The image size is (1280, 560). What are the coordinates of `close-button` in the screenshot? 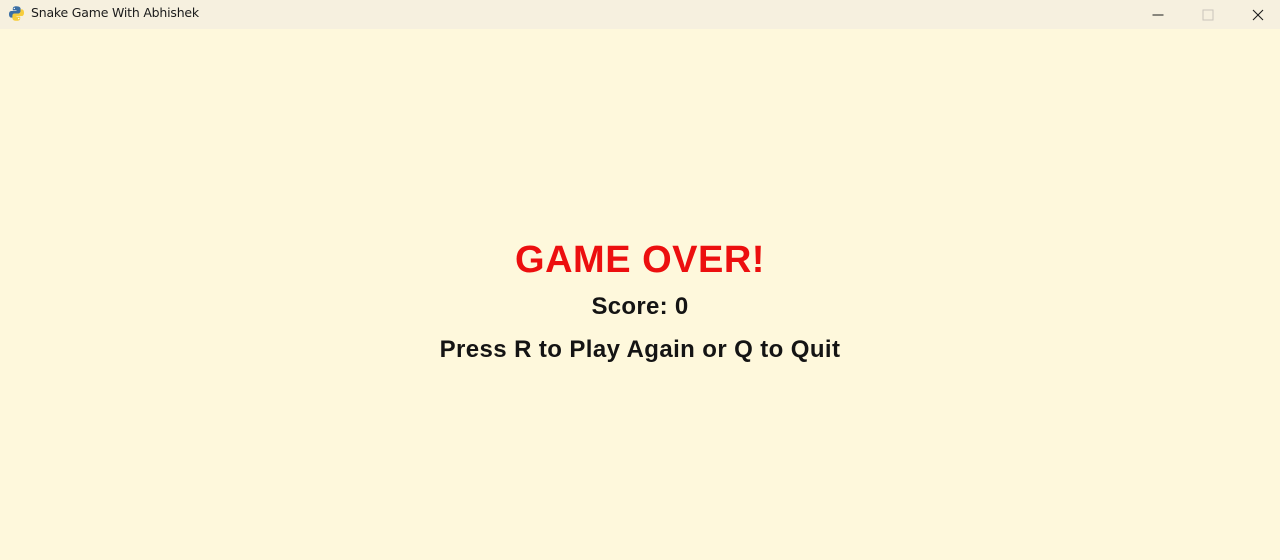 It's located at (1256, 14).